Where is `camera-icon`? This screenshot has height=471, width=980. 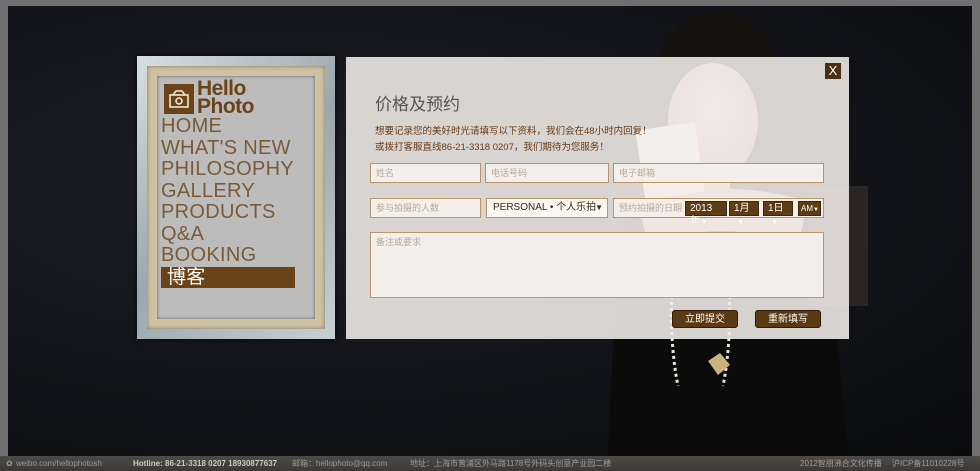
camera-icon is located at coordinates (179, 99).